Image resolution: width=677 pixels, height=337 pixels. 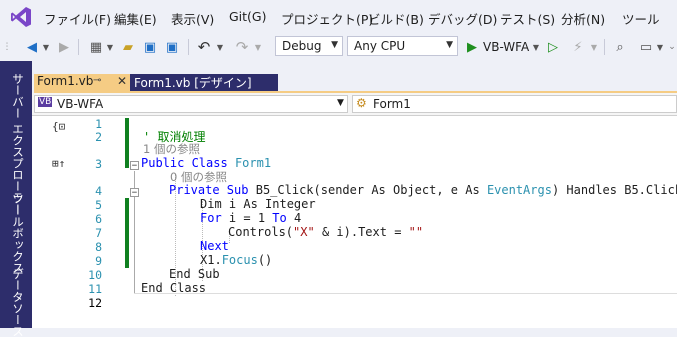 What do you see at coordinates (239, 260) in the screenshot?
I see `code-method: Focus` at bounding box center [239, 260].